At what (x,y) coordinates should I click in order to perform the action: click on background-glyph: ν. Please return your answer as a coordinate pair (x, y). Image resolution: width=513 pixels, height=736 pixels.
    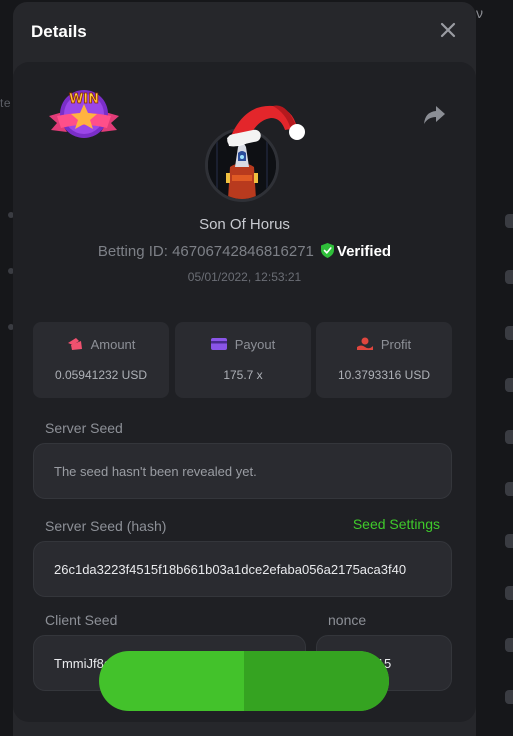
    Looking at the image, I should click on (479, 13).